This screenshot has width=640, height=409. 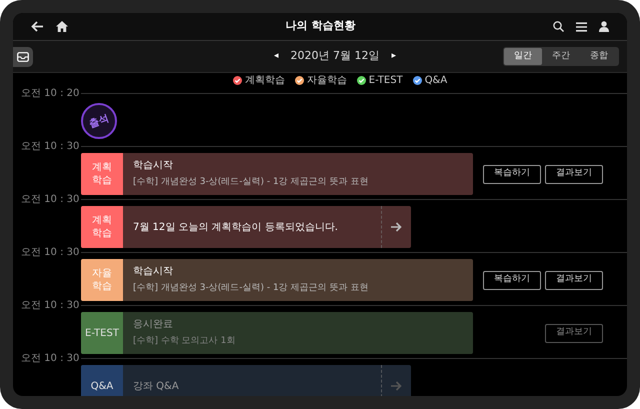 I want to click on legend-label: Q&A, so click(x=436, y=81).